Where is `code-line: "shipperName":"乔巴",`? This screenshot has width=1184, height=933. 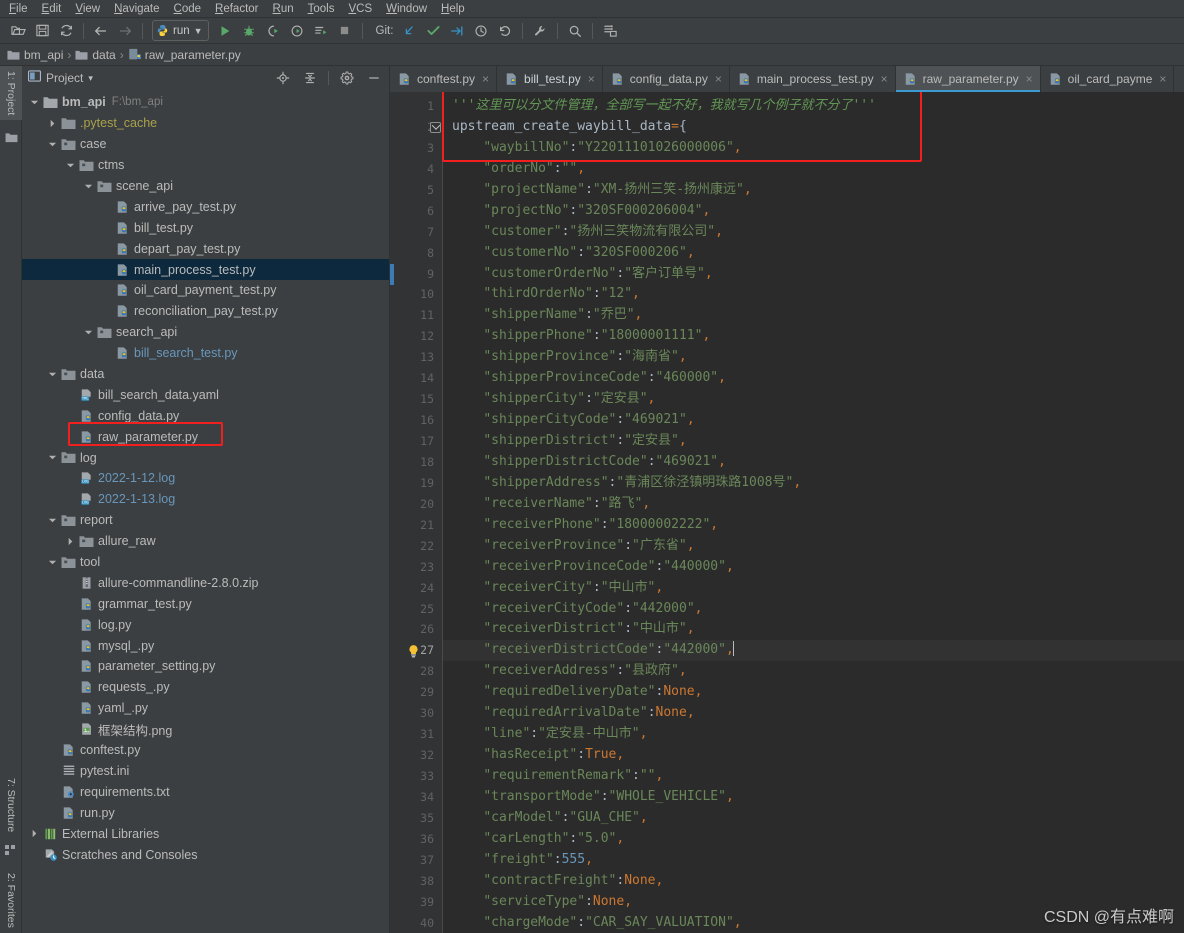 code-line: "shipperName":"乔巴", is located at coordinates (813, 315).